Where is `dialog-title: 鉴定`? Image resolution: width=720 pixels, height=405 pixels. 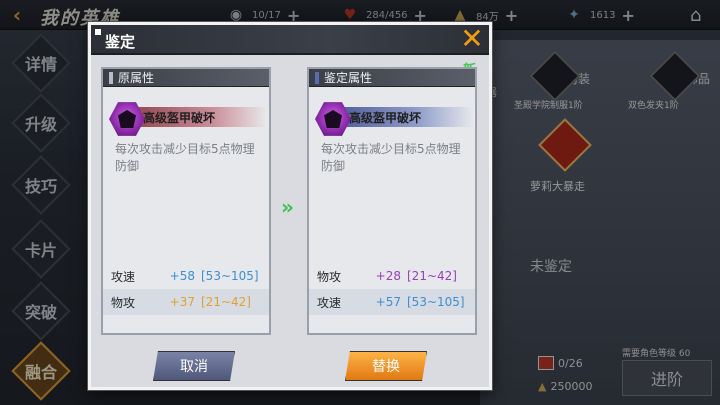
dialog-title: 鉴定 is located at coordinates (120, 42).